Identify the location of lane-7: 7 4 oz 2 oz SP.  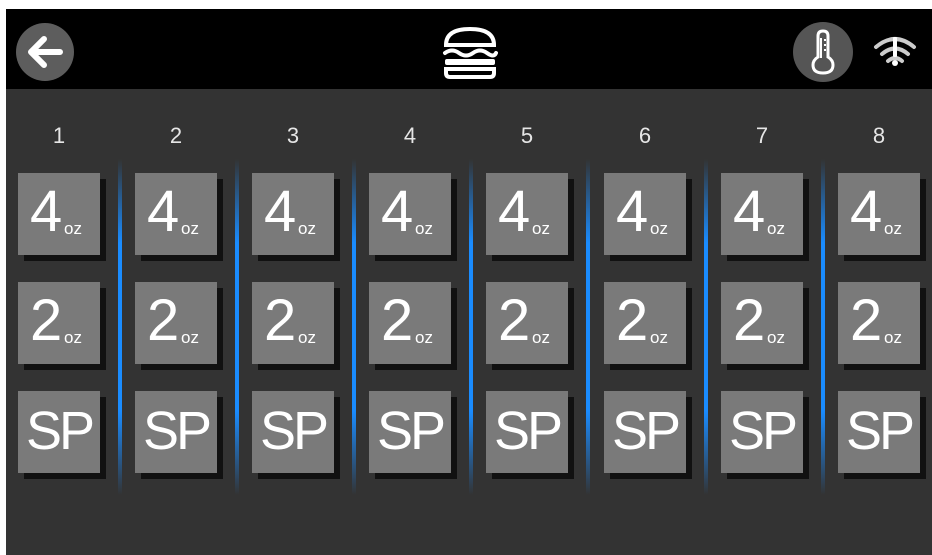
(767, 322).